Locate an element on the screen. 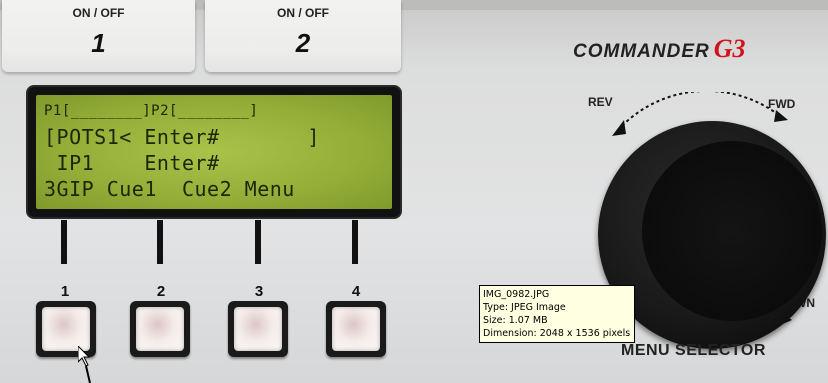 Image resolution: width=828 pixels, height=383 pixels. lcd-line-3: IP1 Enter# is located at coordinates (132, 163).